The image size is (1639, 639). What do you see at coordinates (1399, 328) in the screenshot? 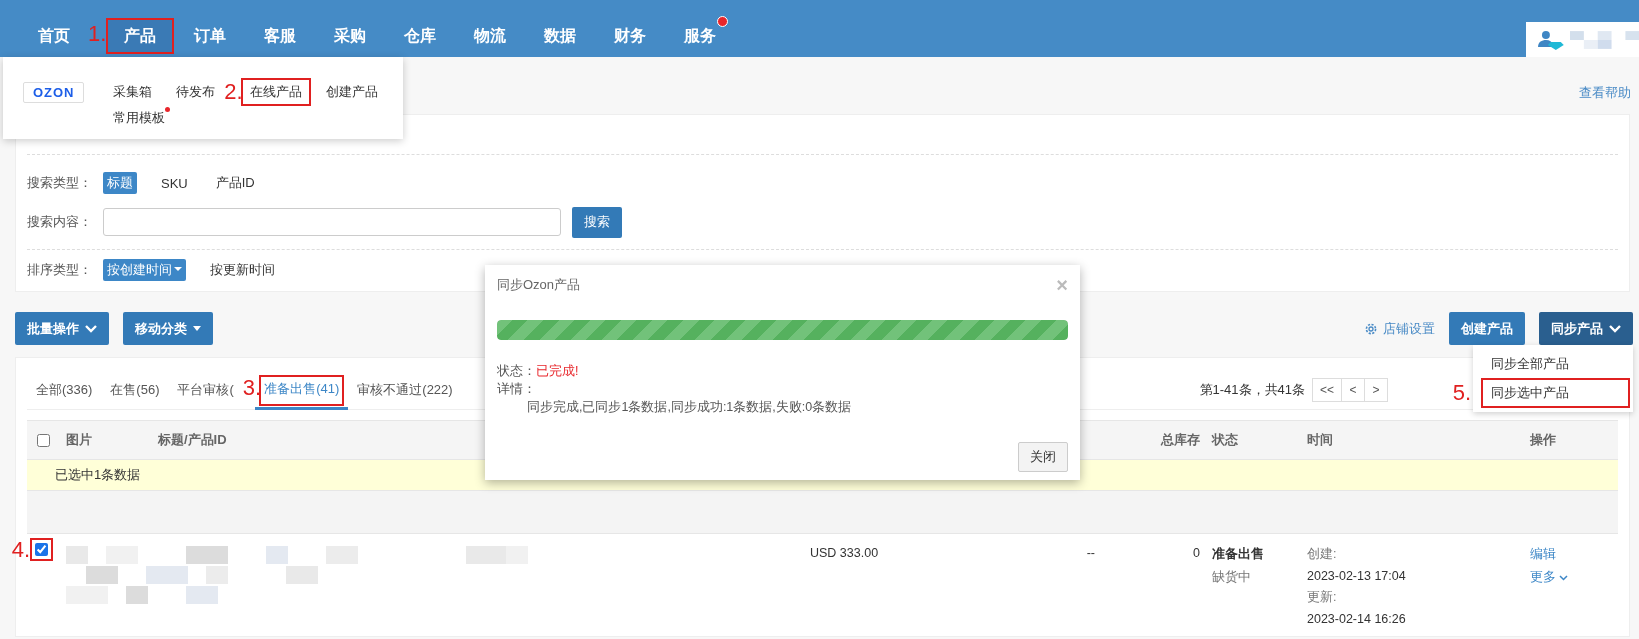
I see `store-settings-link: 店铺设置` at bounding box center [1399, 328].